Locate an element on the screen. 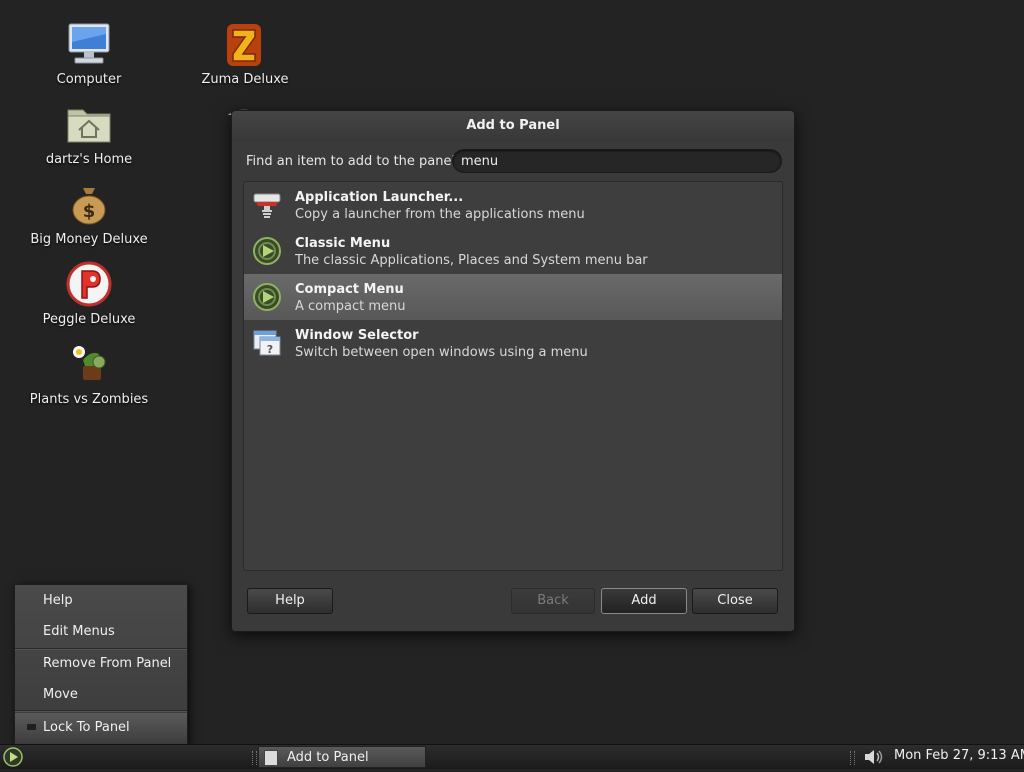 The height and width of the screenshot is (772, 1024). menu-item-edit-menus: Edit Menus is located at coordinates (101, 632).